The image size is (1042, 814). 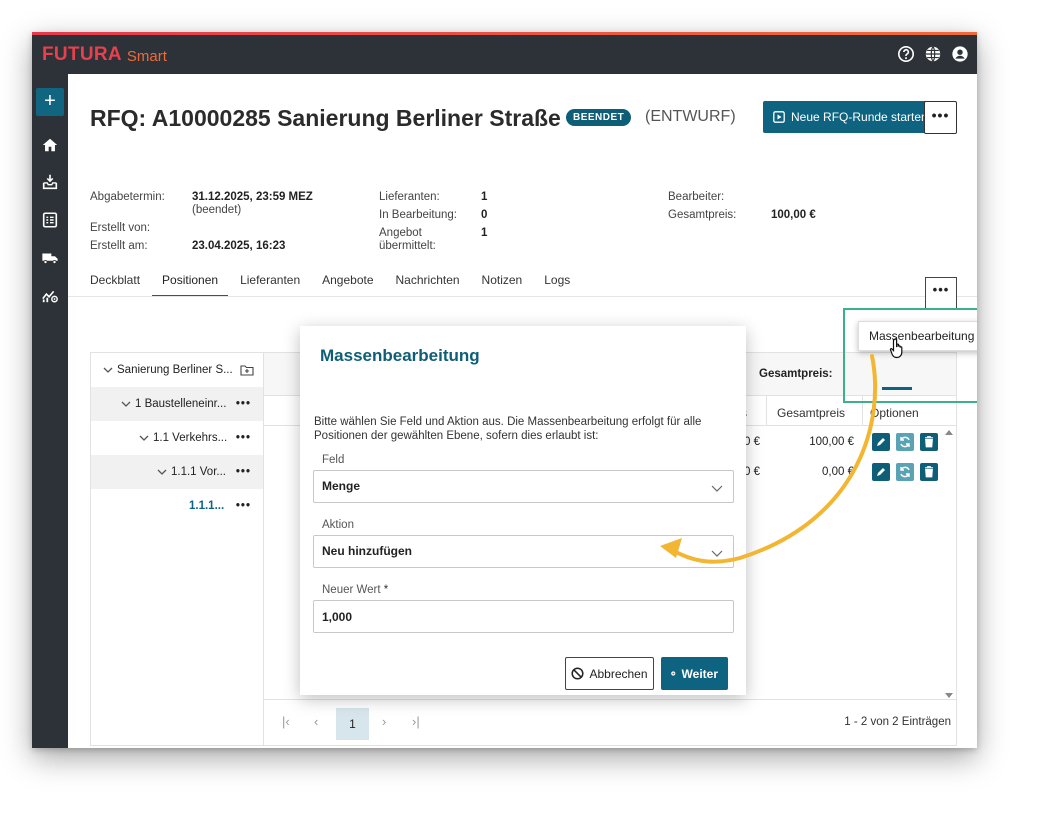 I want to click on checklist-icon, so click(x=50, y=220).